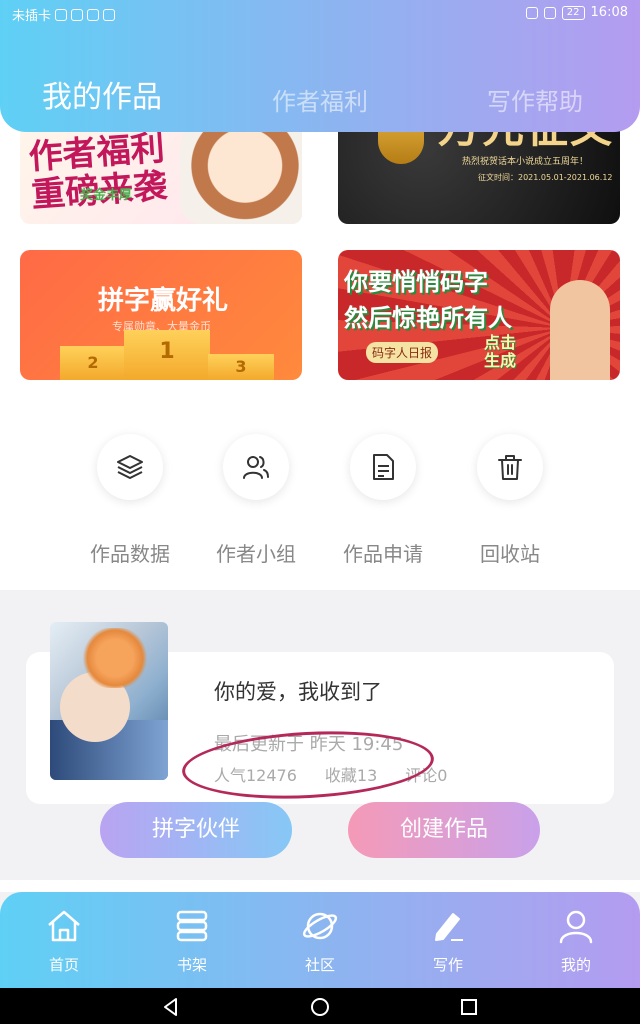 The height and width of the screenshot is (1024, 640). Describe the element at coordinates (545, 177) in the screenshot. I see `banner-date: 征文时间：2021.05.01-2021.06.12` at that location.